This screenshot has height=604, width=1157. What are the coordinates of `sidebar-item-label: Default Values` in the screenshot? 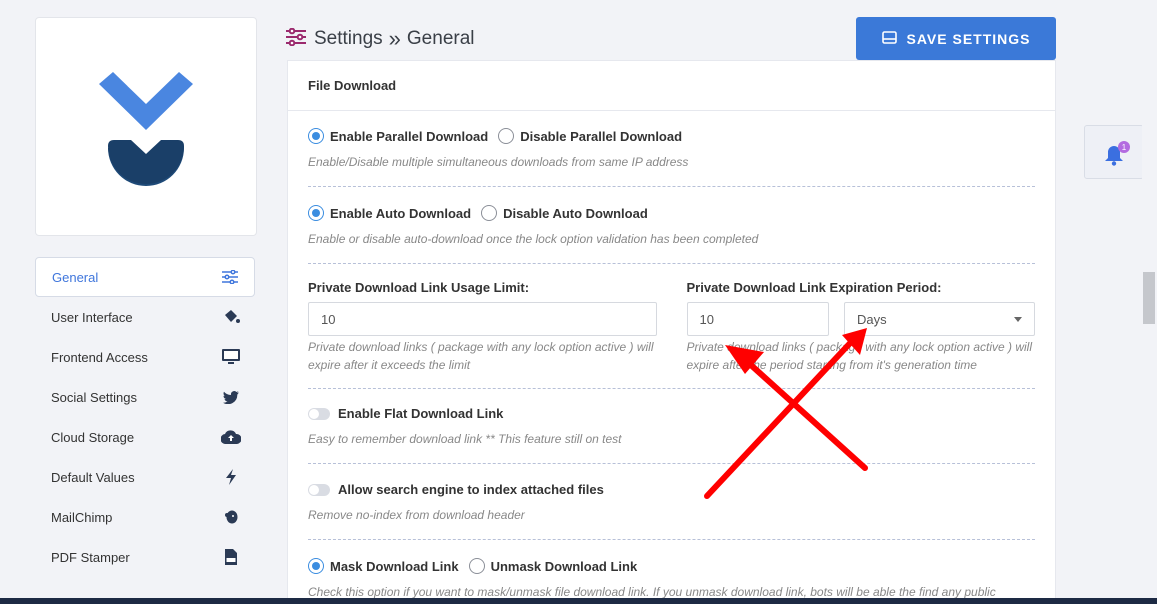 It's located at (93, 477).